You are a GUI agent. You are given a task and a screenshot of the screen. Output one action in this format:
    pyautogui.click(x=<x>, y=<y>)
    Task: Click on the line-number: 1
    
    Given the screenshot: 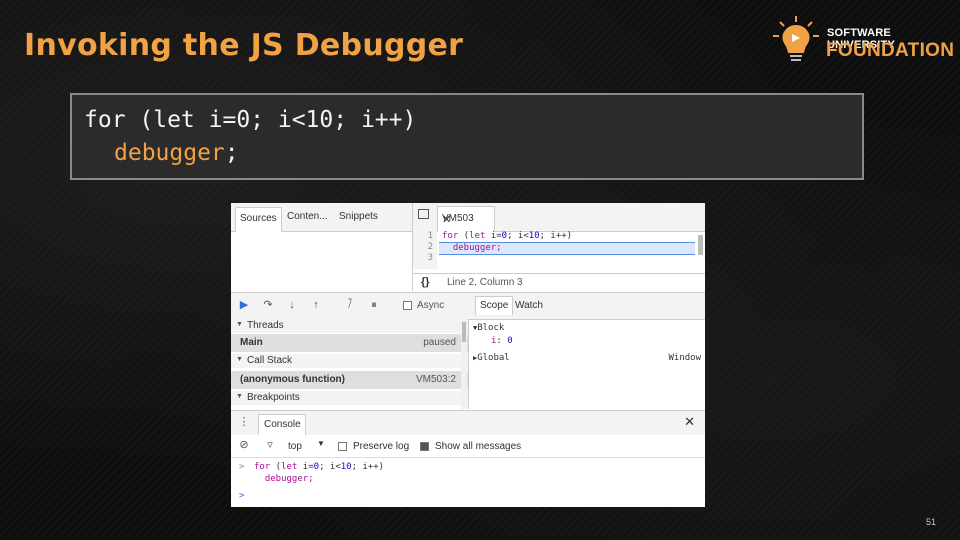 What is the action you would take?
    pyautogui.click(x=425, y=236)
    